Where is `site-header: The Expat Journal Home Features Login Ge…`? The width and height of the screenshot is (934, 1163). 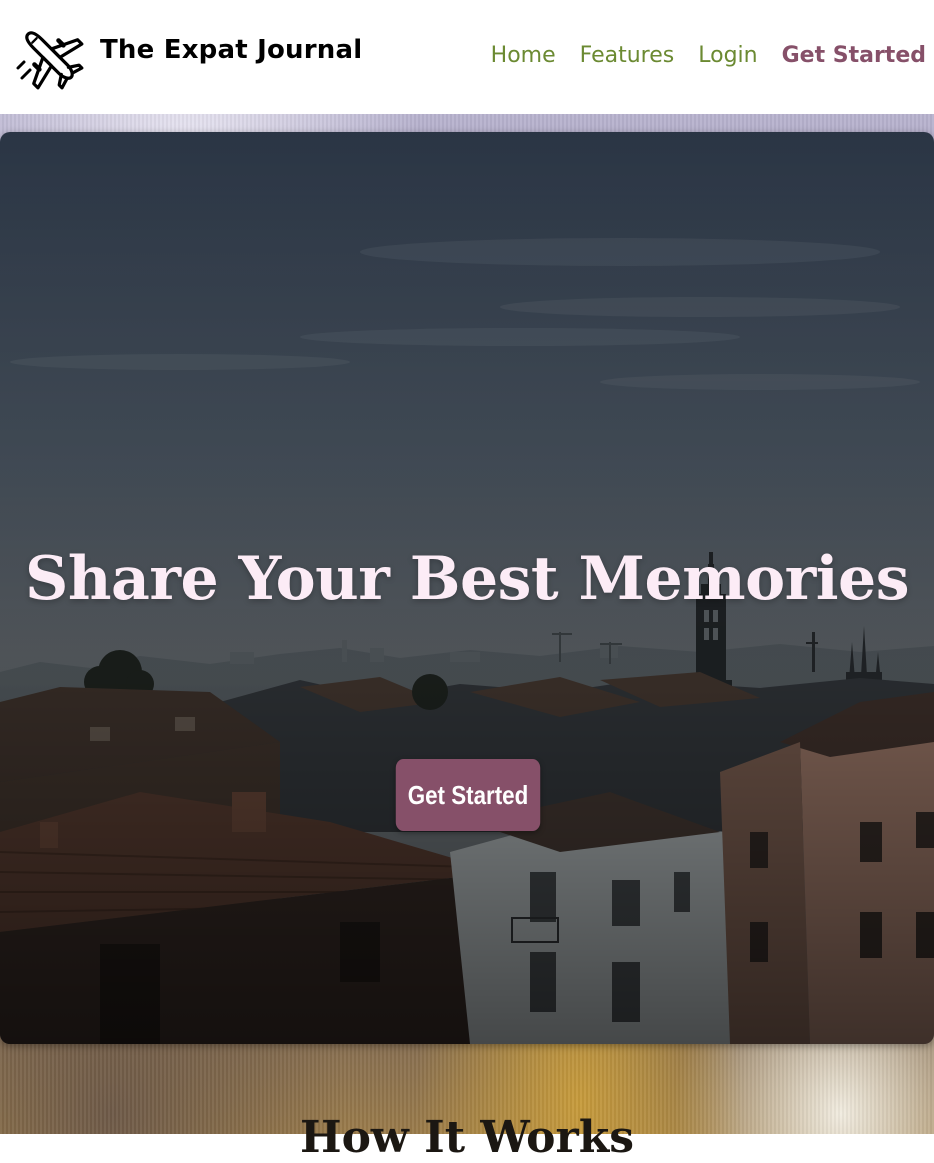 site-header: The Expat Journal Home Features Login Ge… is located at coordinates (467, 57).